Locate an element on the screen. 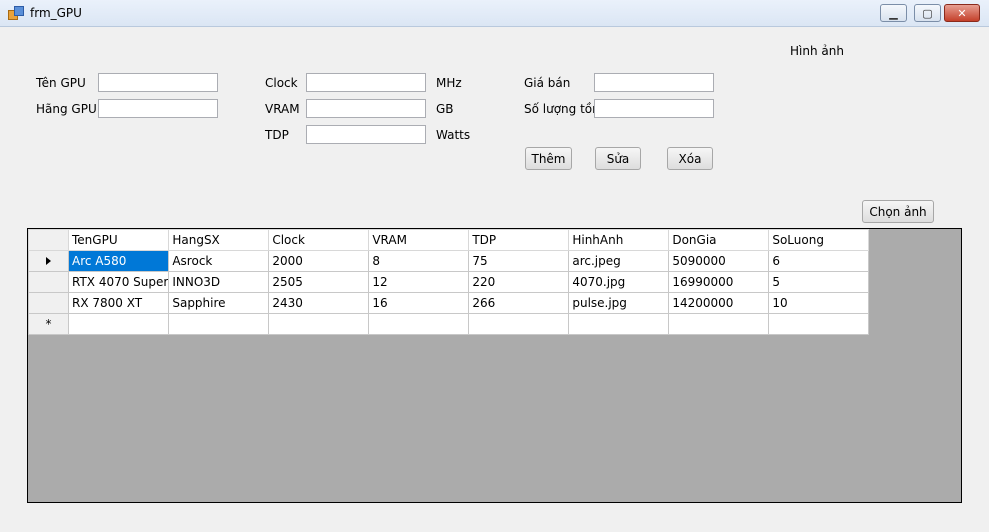  column-header: SoLuong is located at coordinates (819, 240).